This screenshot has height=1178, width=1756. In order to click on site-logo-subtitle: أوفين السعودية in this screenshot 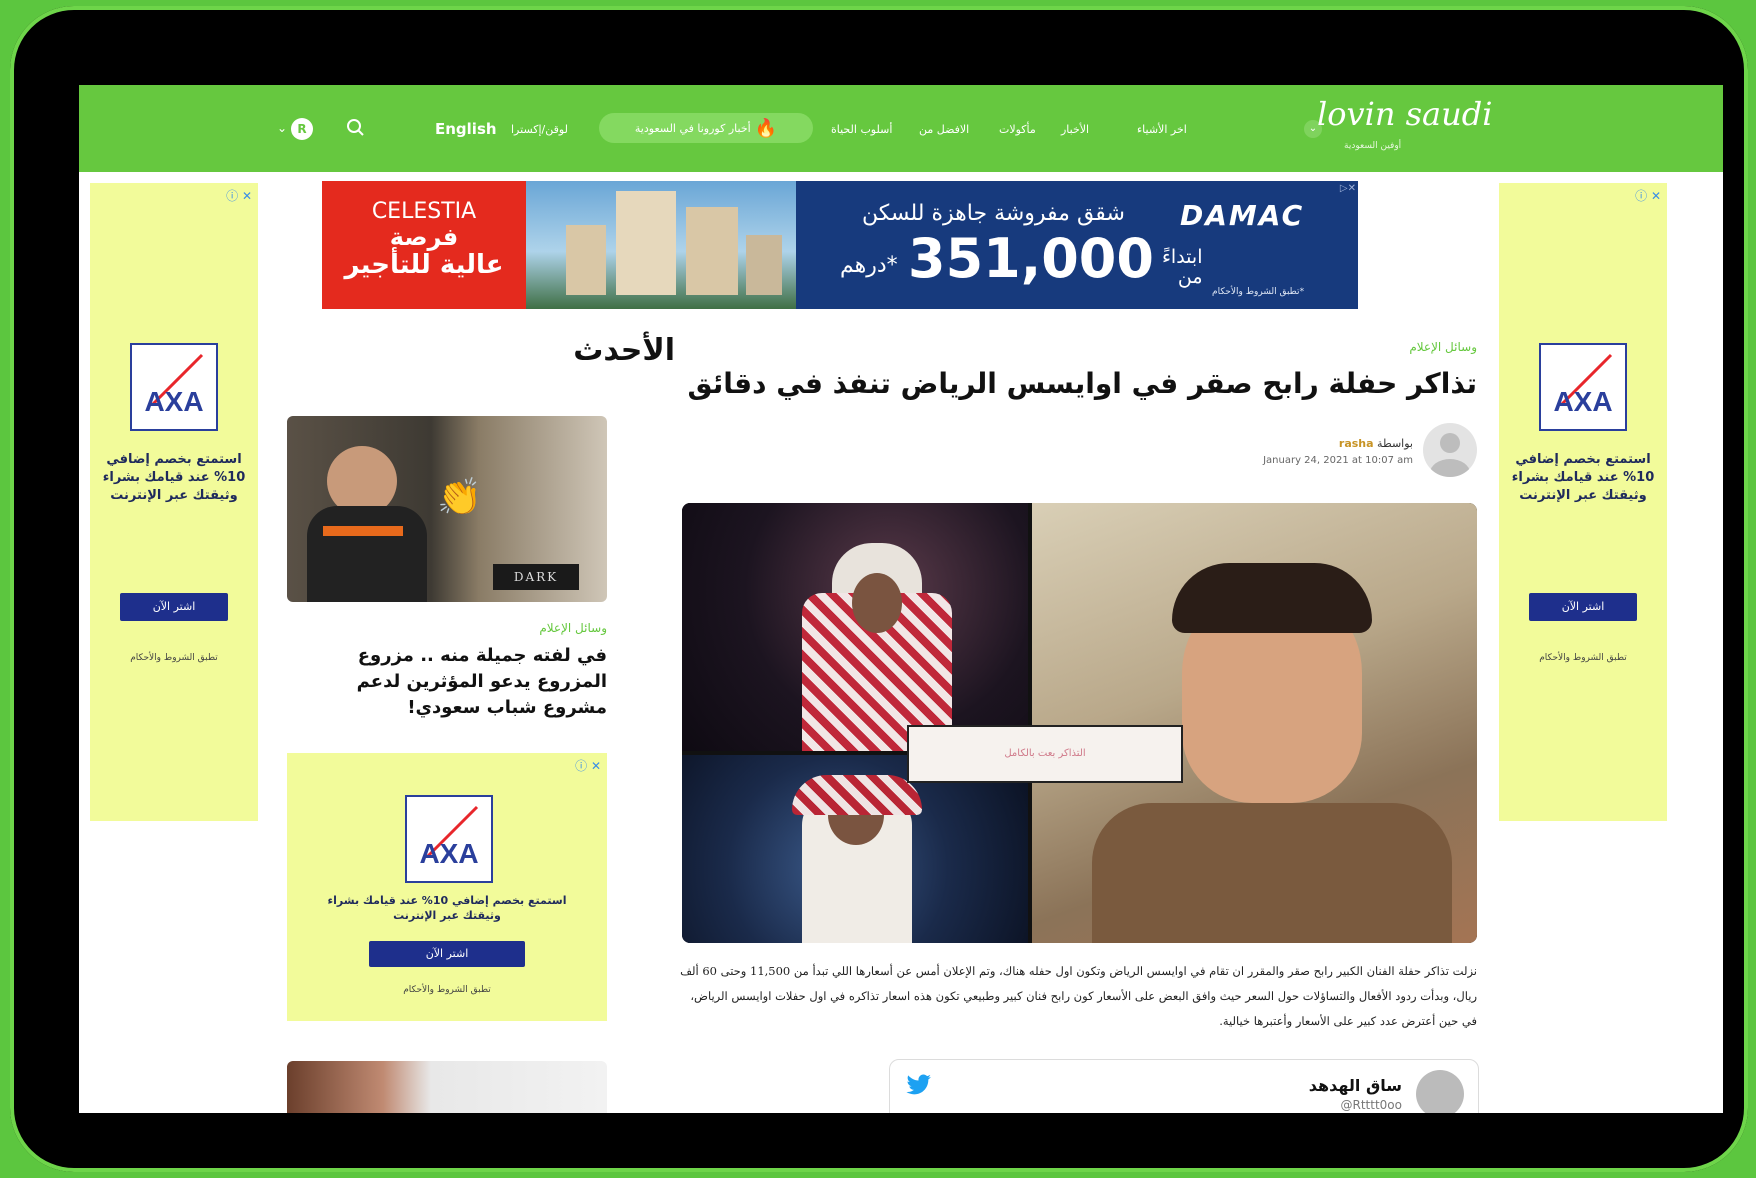, I will do `click(1373, 146)`.